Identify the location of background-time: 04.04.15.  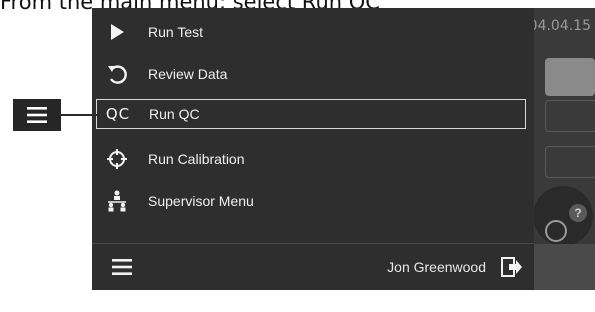
(559, 26).